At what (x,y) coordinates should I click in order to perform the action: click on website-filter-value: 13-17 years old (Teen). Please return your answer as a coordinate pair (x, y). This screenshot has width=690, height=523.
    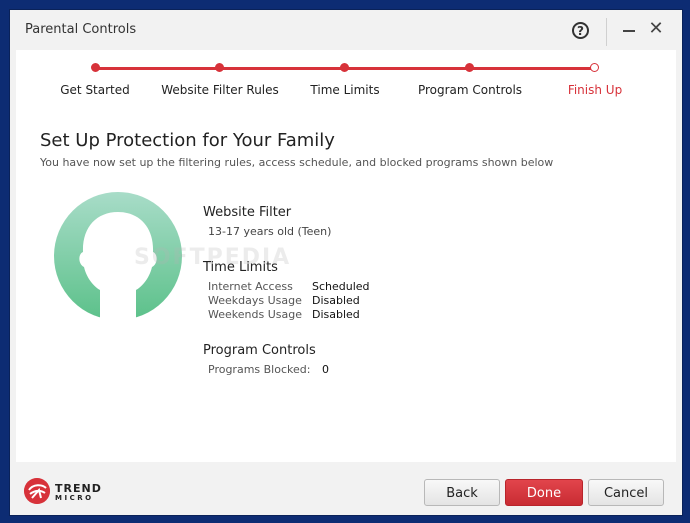
    Looking at the image, I should click on (270, 231).